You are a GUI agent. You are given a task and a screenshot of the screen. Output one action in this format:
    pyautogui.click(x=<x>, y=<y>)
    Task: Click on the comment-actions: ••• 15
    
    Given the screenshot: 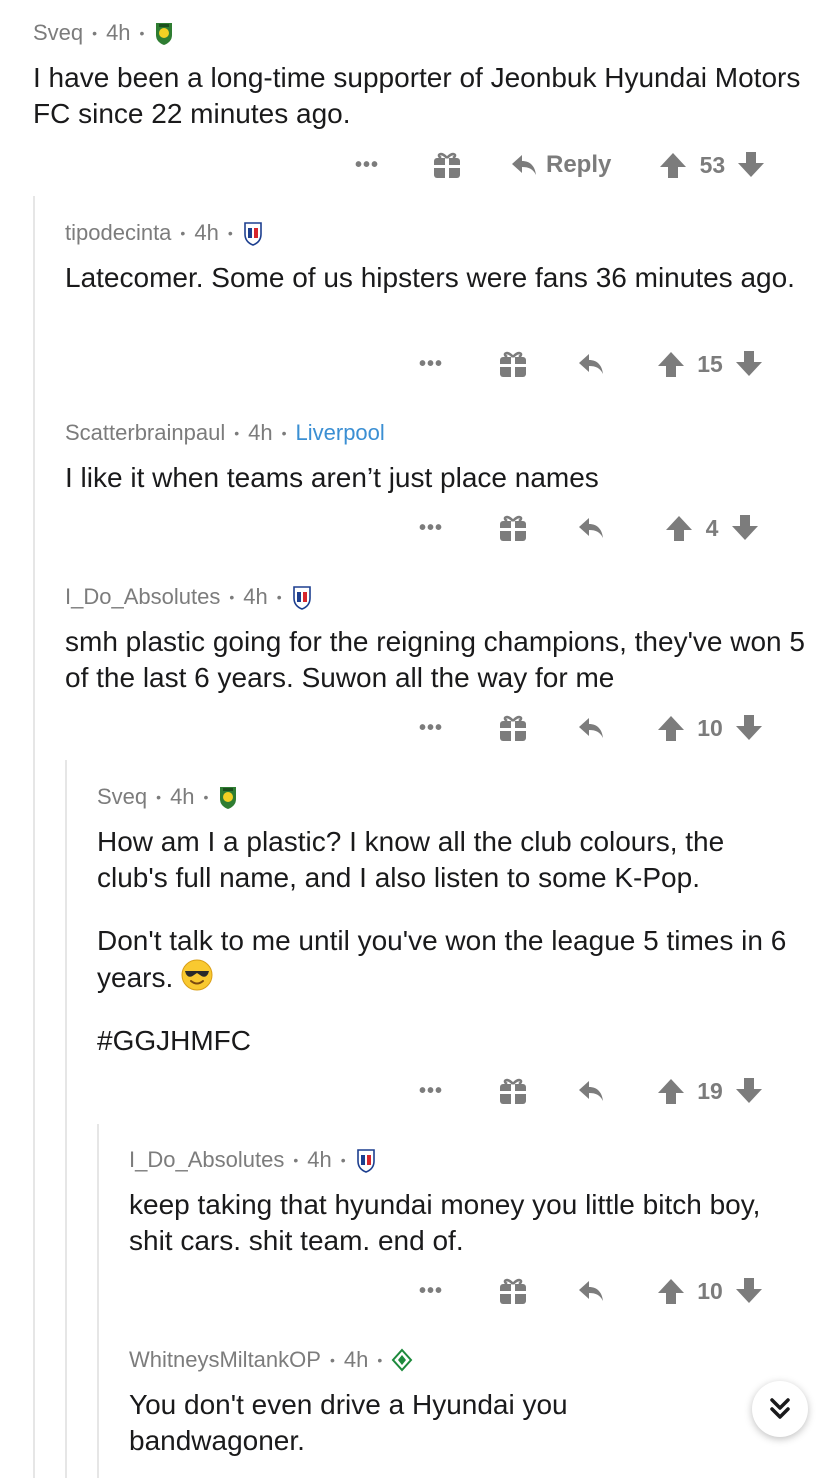 What is the action you would take?
    pyautogui.click(x=589, y=364)
    